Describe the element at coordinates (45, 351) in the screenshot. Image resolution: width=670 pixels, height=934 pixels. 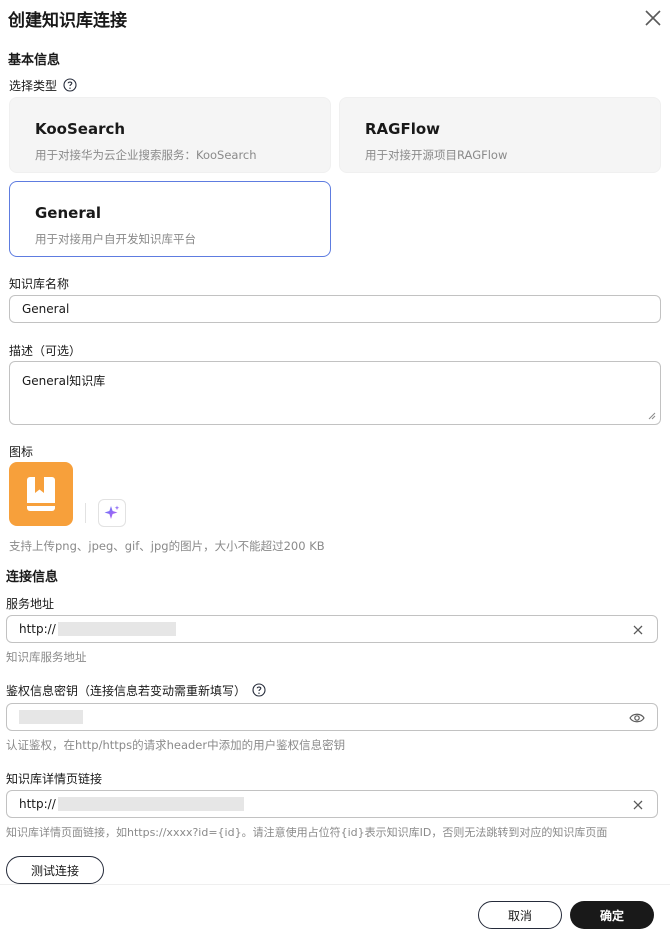
I see `description-label: 描述（可选）` at that location.